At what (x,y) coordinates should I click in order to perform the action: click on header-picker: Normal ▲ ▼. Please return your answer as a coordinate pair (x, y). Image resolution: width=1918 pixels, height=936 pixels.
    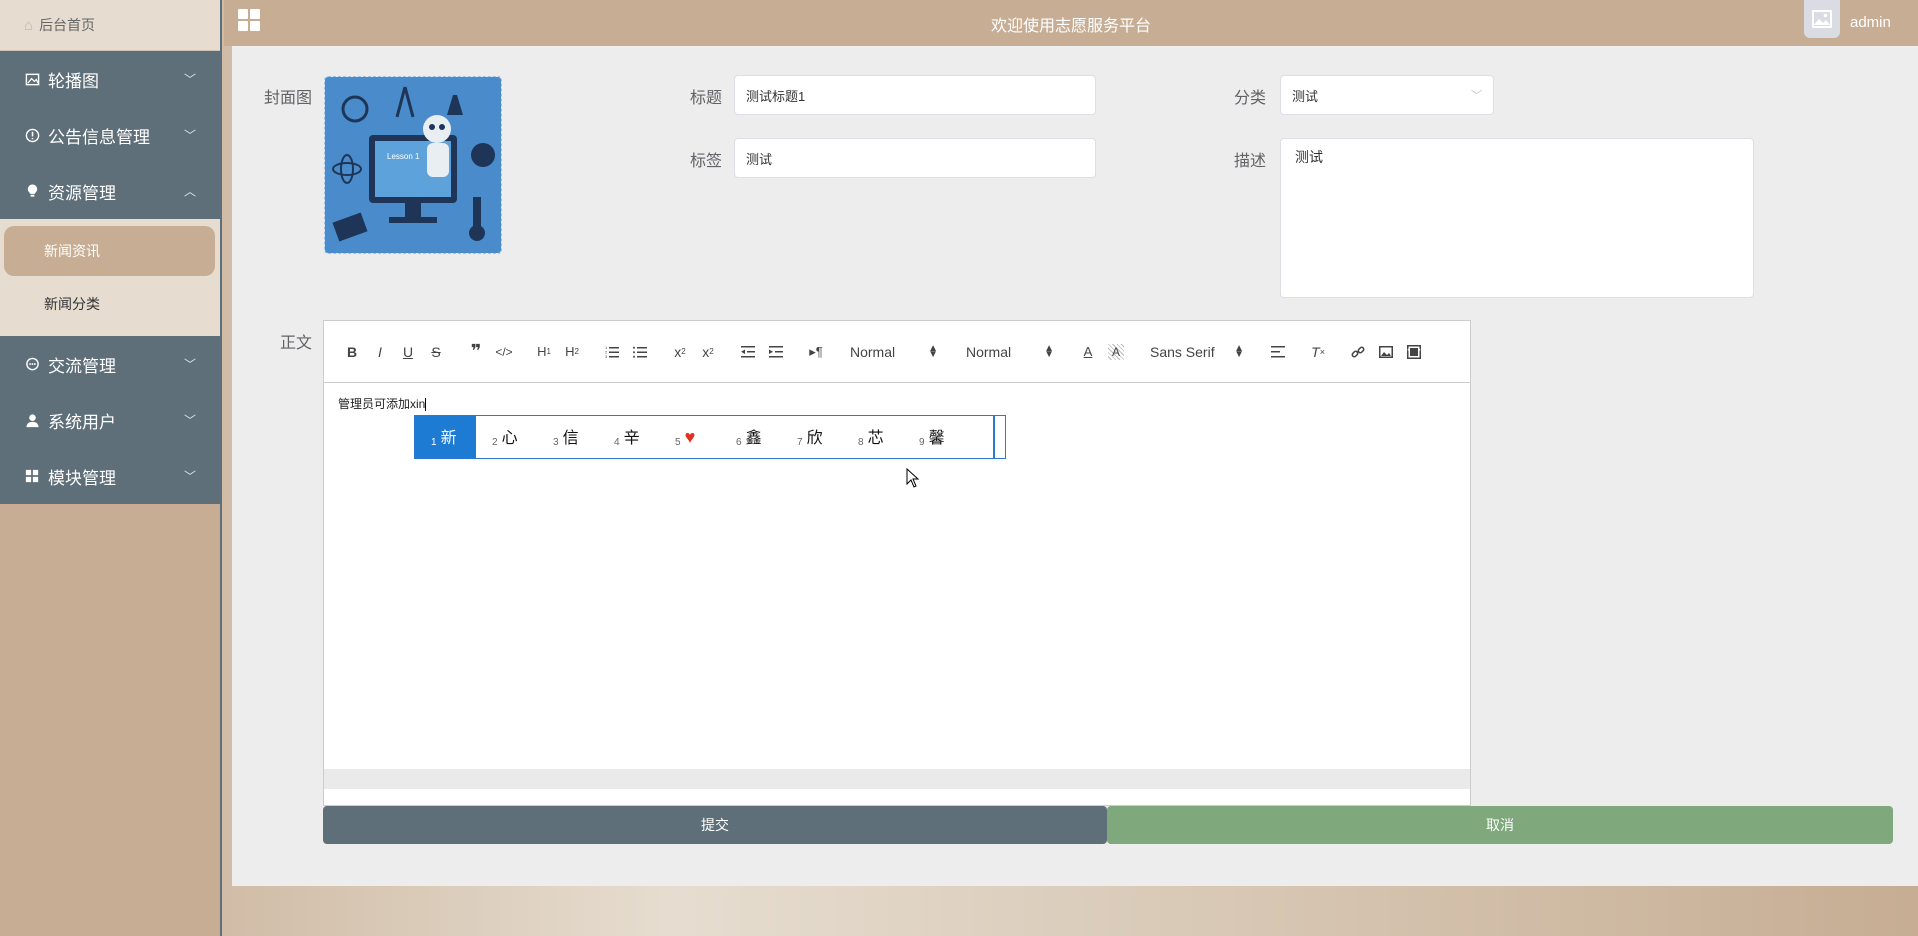
    Looking at the image, I should click on (894, 351).